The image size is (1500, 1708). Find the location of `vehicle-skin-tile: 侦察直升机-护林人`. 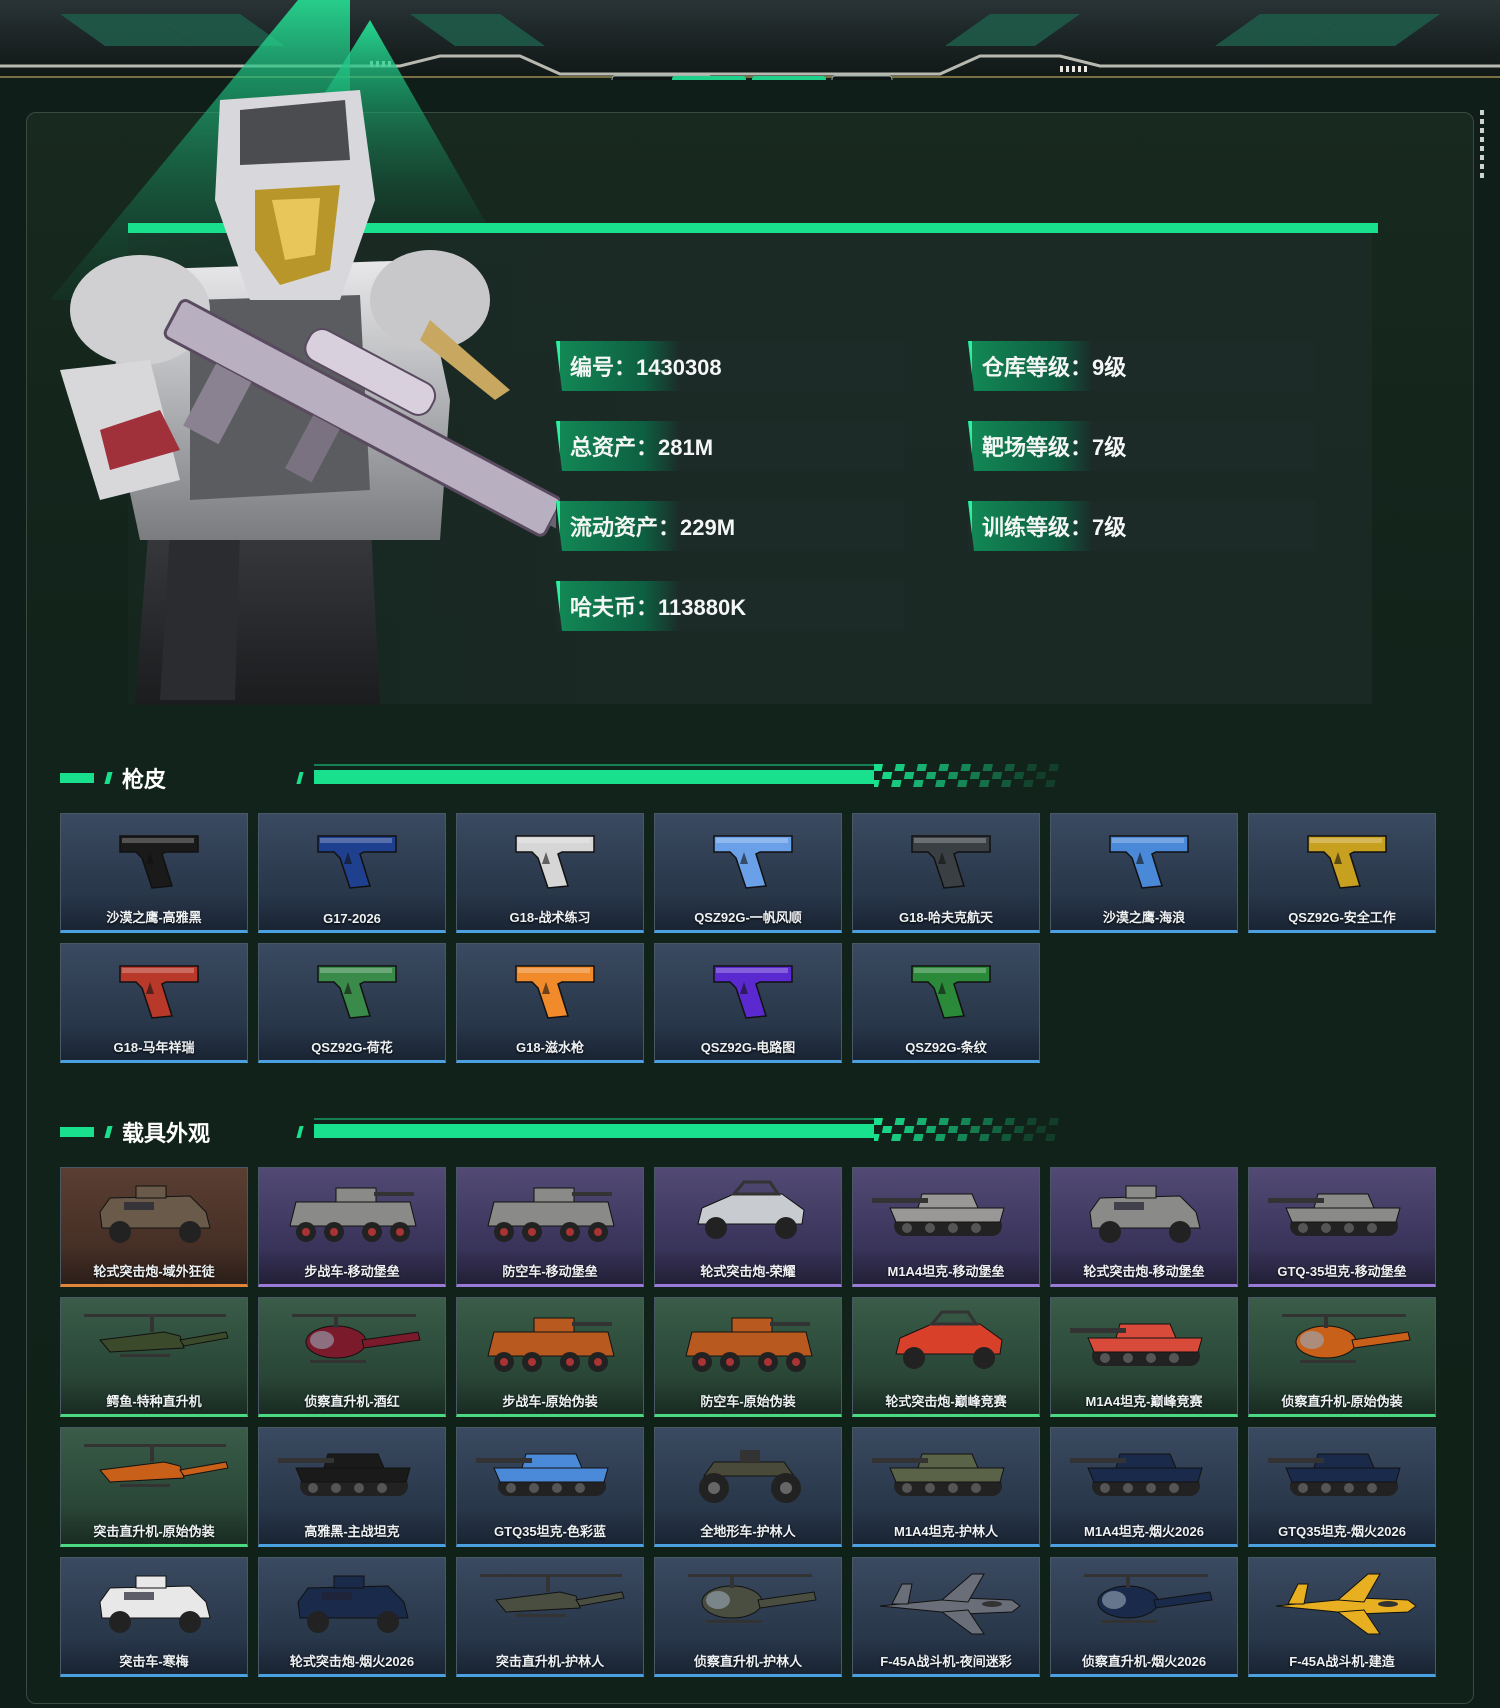

vehicle-skin-tile: 侦察直升机-护林人 is located at coordinates (748, 1617).